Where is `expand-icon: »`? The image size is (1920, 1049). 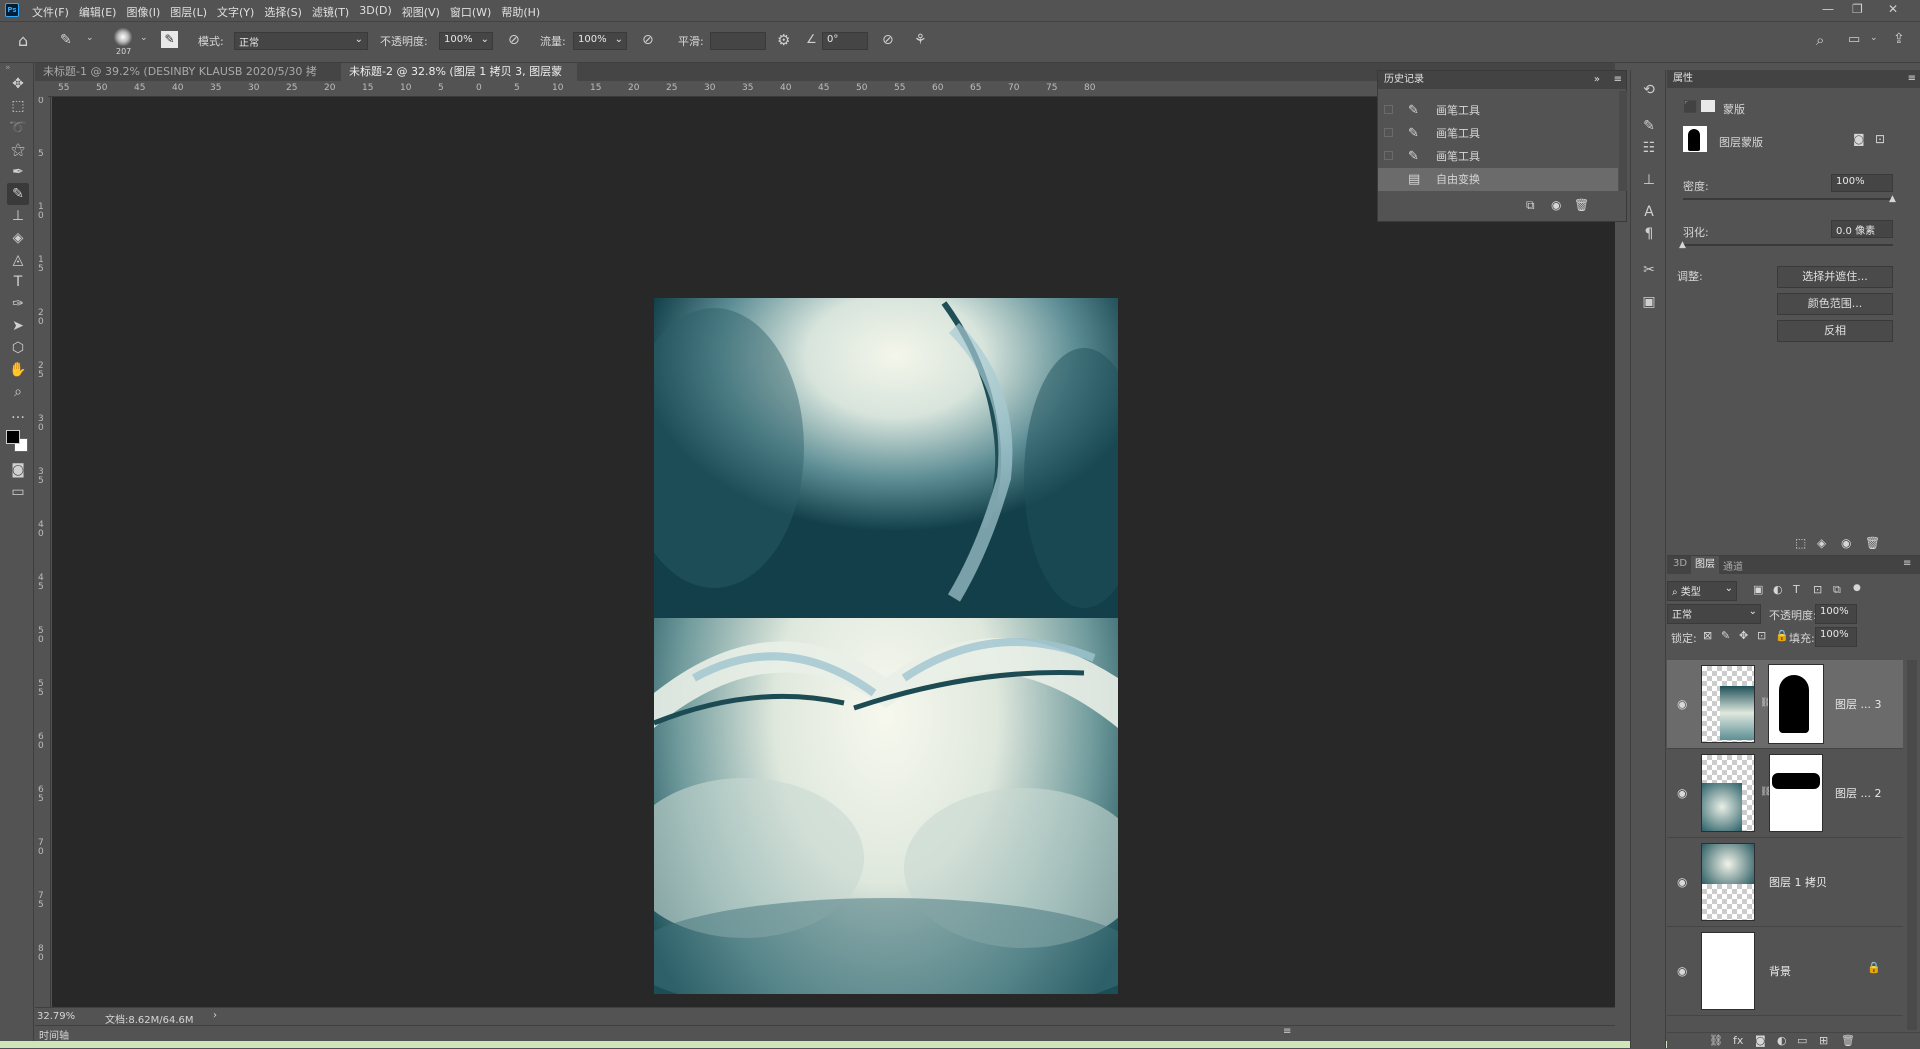 expand-icon: » is located at coordinates (1597, 80).